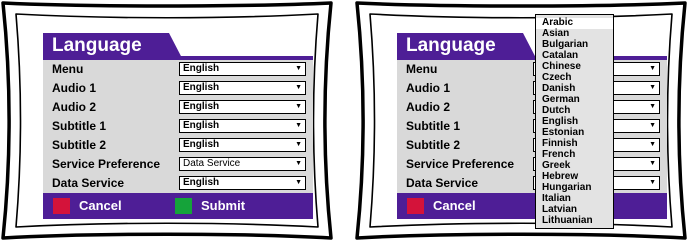 This screenshot has height=241, width=689. What do you see at coordinates (242, 145) in the screenshot?
I see `subtitle-2-select: English ▼` at bounding box center [242, 145].